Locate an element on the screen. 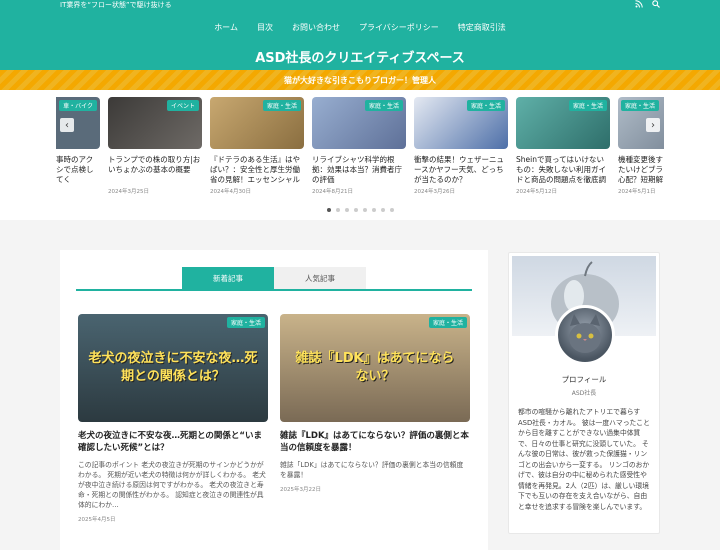  card-thumbnail: イベント is located at coordinates (155, 123).